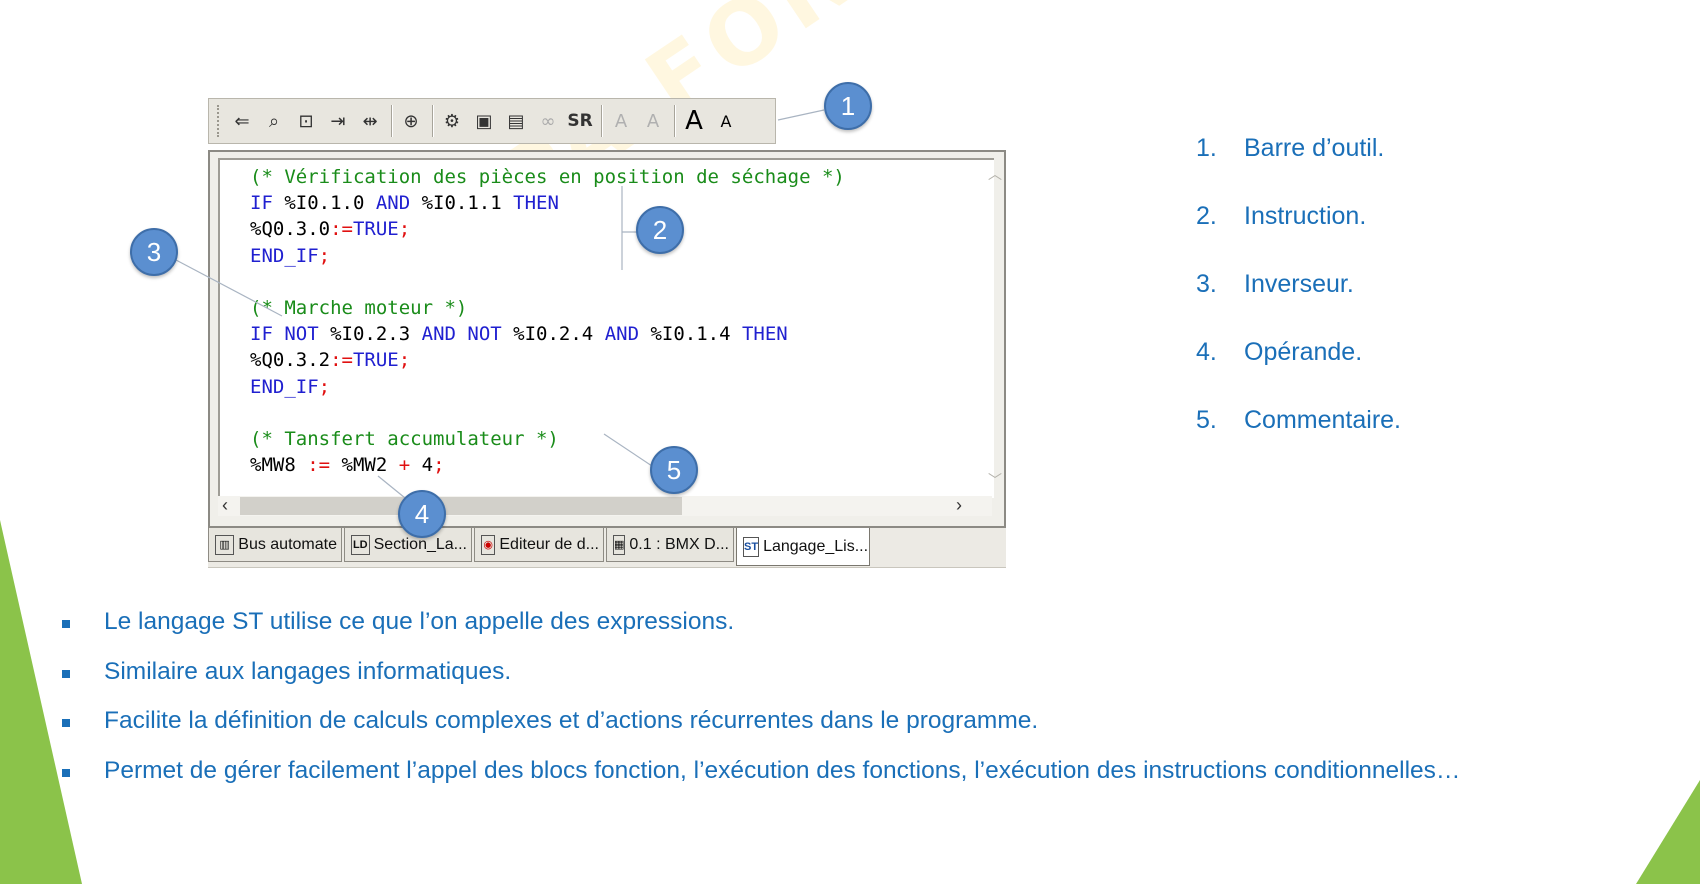 The height and width of the screenshot is (884, 1700). Describe the element at coordinates (674, 470) in the screenshot. I see `callout-5: 5` at that location.